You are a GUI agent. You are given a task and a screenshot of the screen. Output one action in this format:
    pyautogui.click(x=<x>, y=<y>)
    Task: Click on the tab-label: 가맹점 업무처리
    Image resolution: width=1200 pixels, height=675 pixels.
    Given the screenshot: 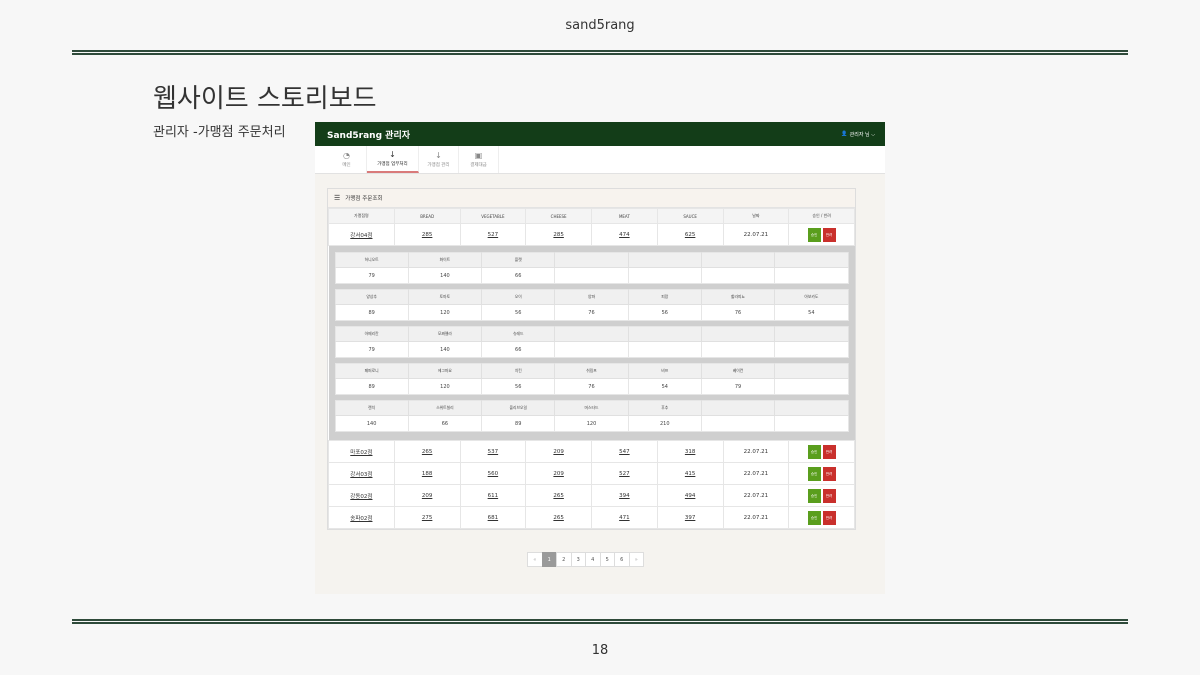 What is the action you would take?
    pyautogui.click(x=392, y=164)
    